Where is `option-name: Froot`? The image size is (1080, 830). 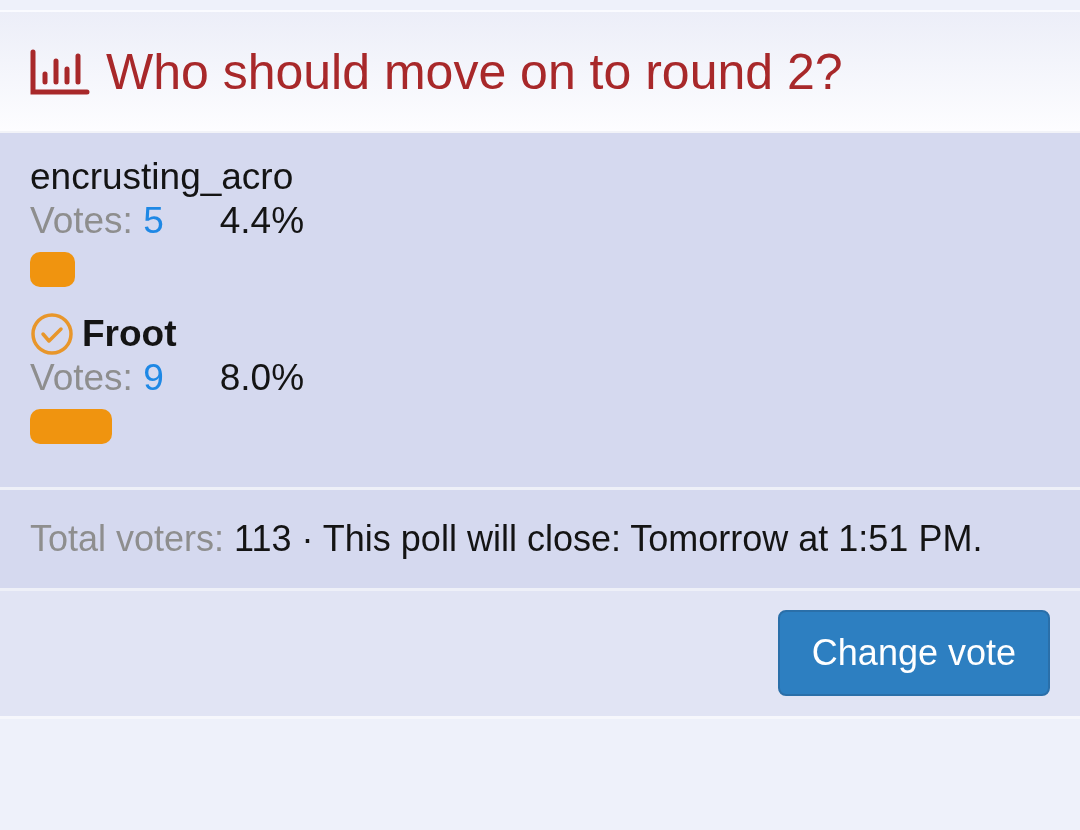
option-name: Froot is located at coordinates (129, 333).